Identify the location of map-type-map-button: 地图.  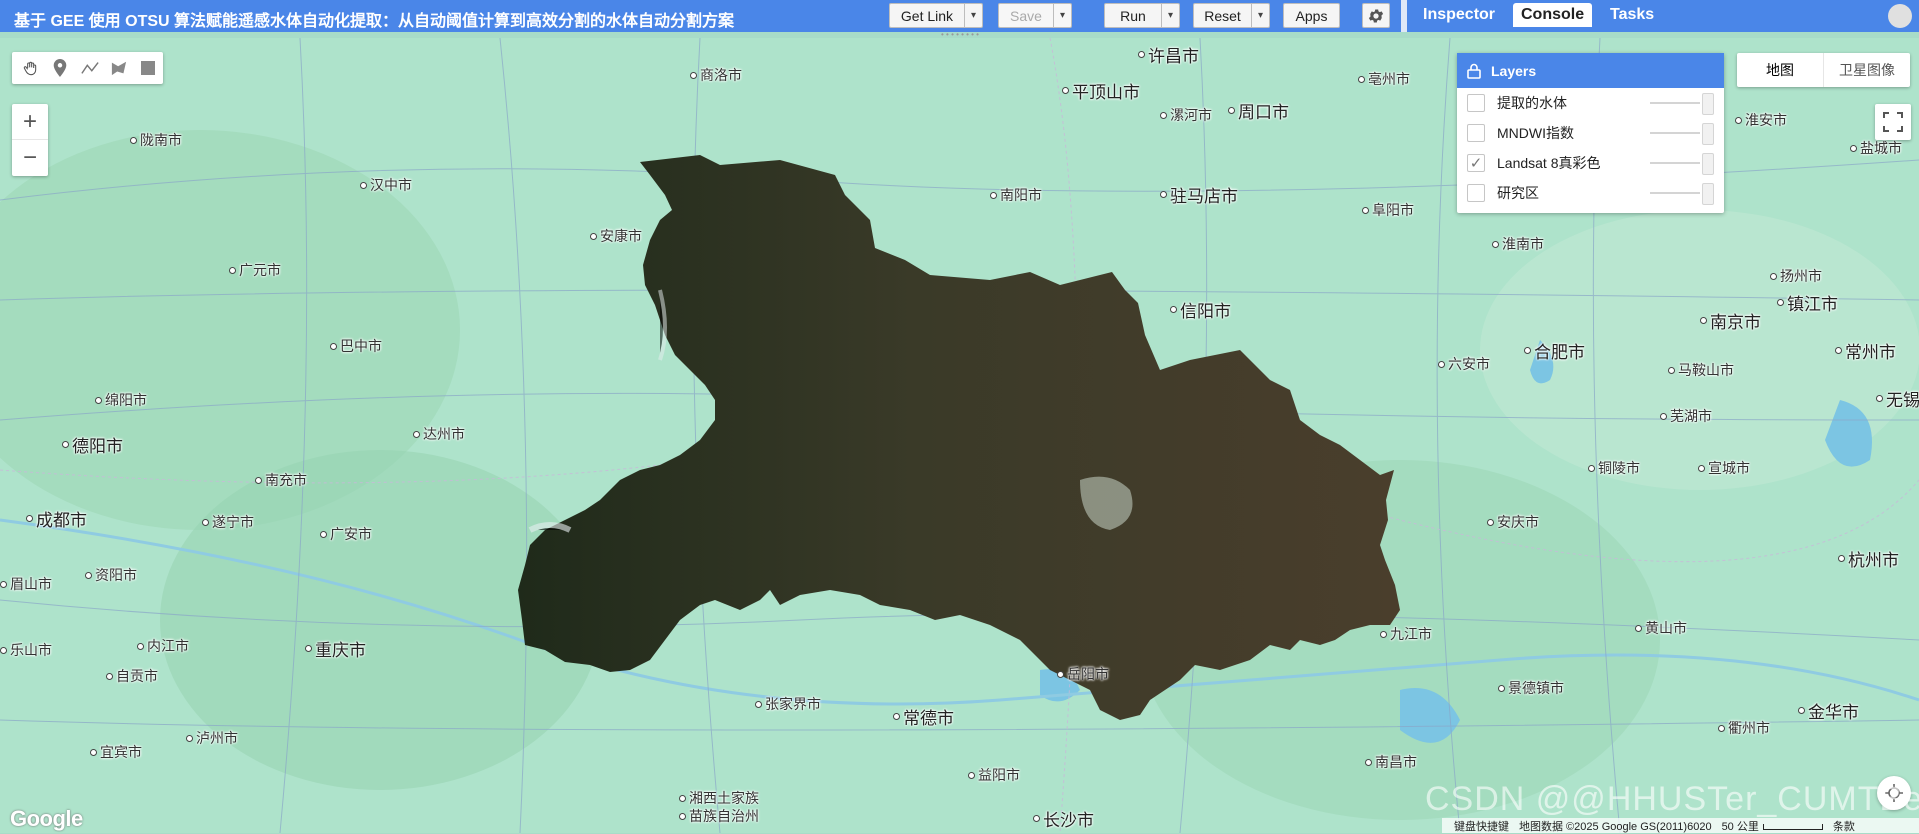
(1780, 70).